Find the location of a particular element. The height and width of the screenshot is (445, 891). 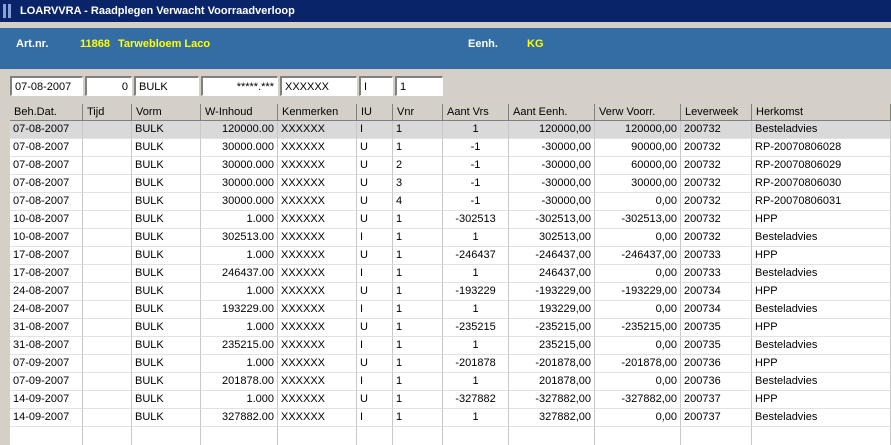

column-header-vorm: Vorm is located at coordinates (166, 112).